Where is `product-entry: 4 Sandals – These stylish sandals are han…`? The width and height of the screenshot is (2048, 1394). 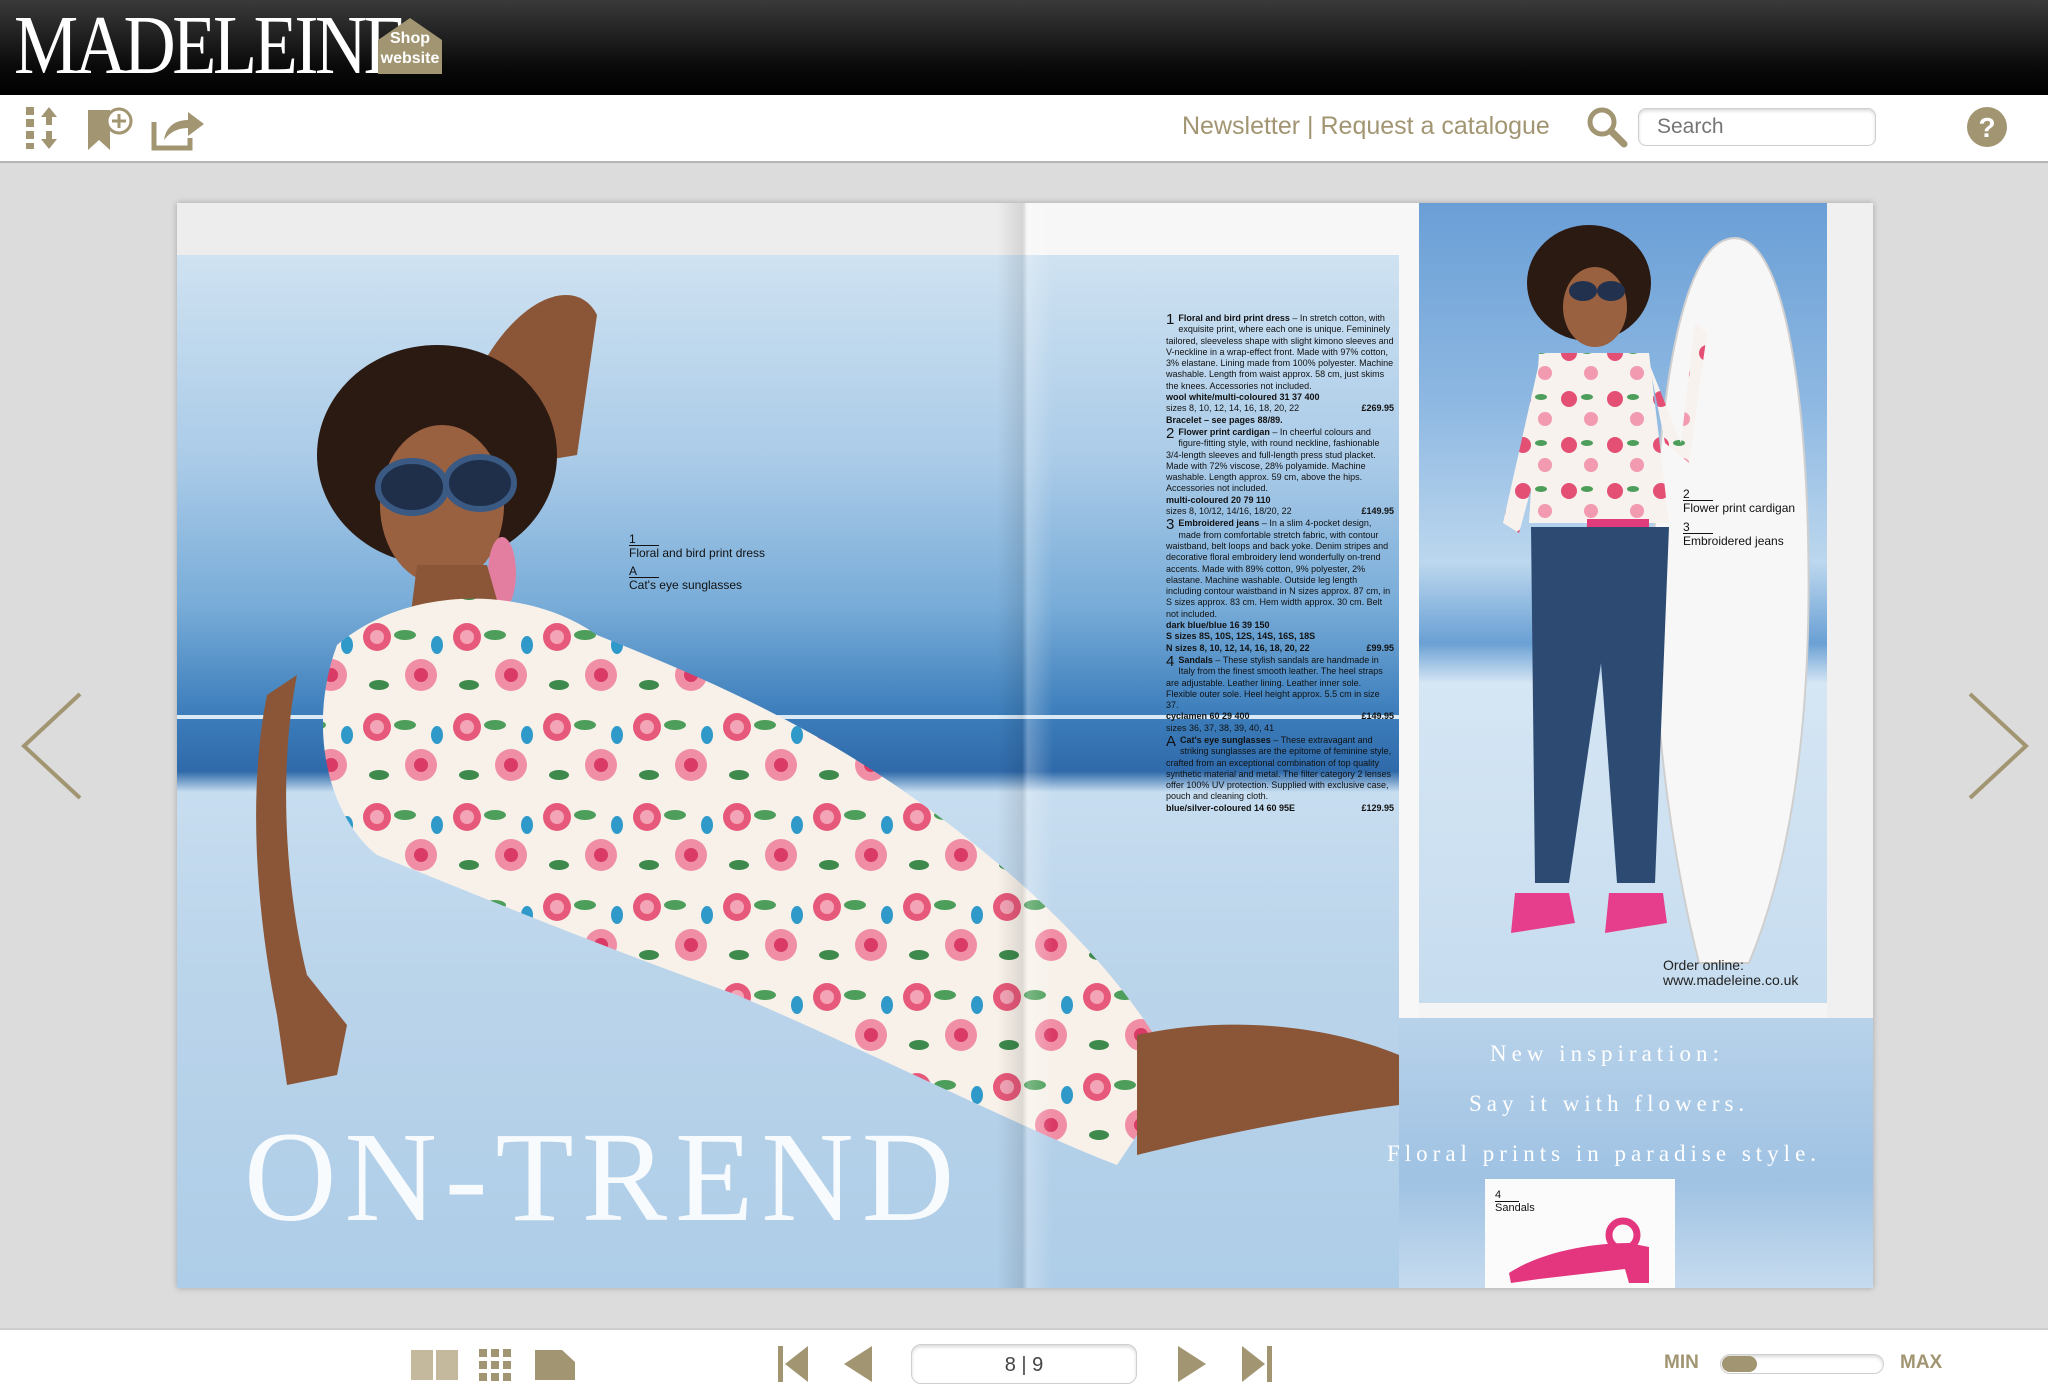 product-entry: 4 Sandals – These stylish sandals are han… is located at coordinates (1280, 694).